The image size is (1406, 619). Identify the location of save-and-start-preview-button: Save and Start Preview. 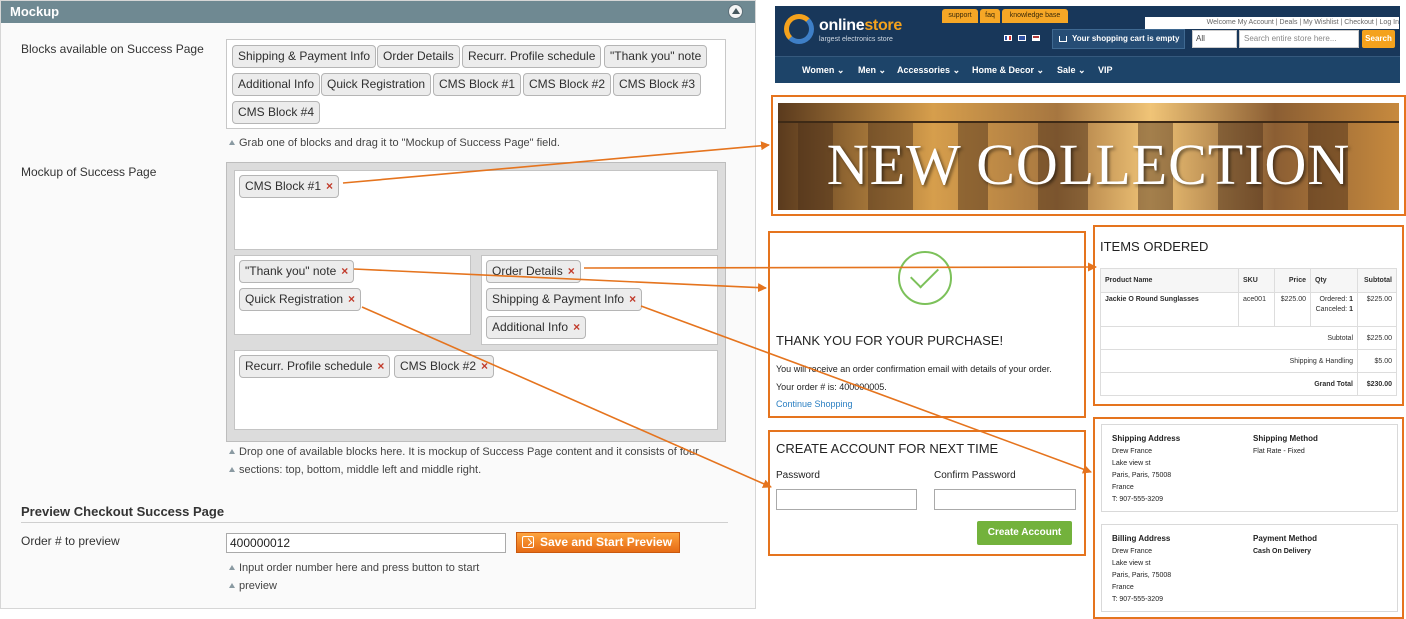
(598, 542).